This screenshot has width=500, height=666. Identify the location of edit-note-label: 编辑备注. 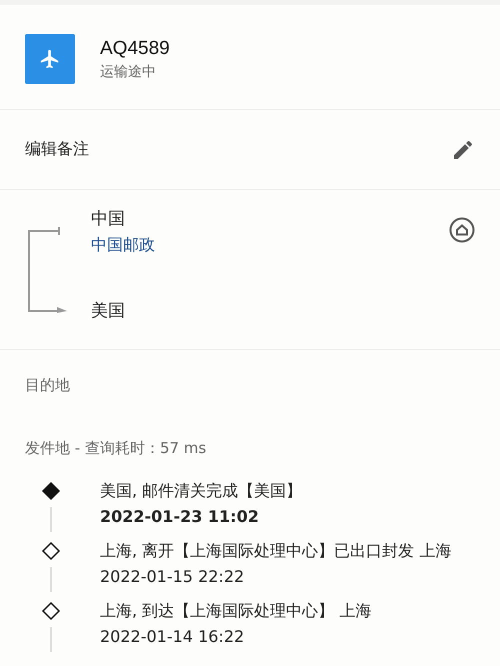
(57, 149).